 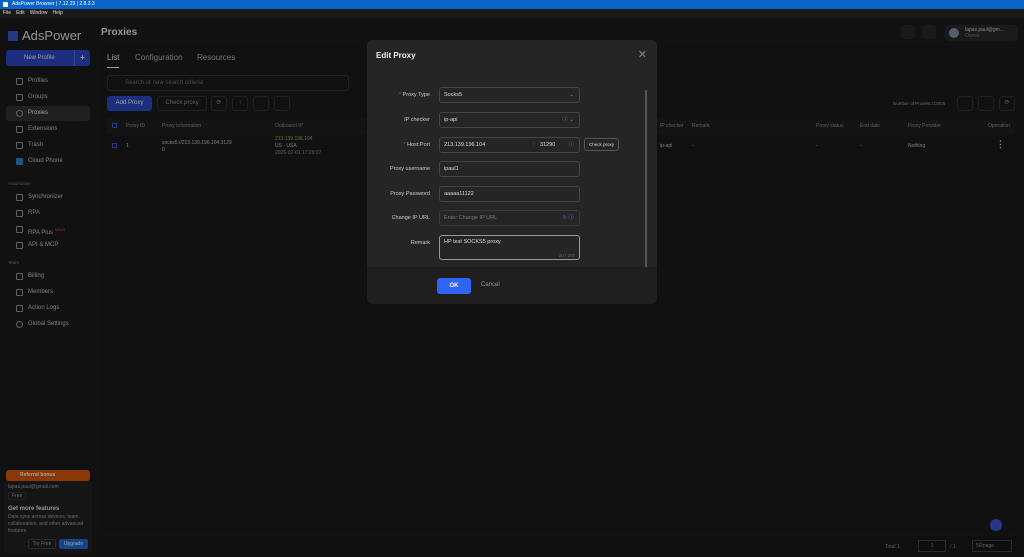 I want to click on sidebar-item-rpa: RPA, so click(x=48, y=213).